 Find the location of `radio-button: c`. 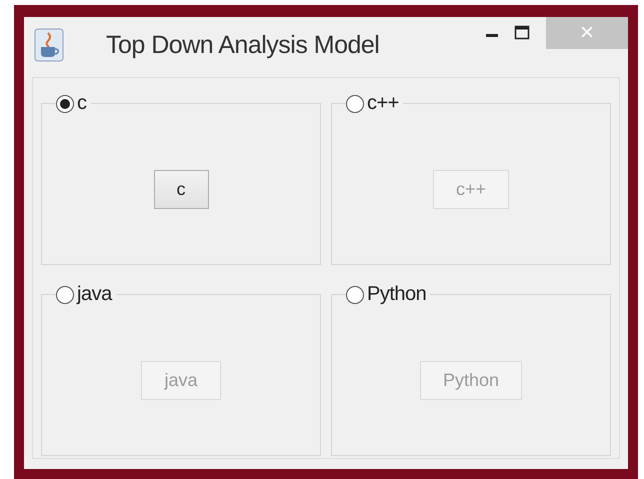

radio-button: c is located at coordinates (71, 103).